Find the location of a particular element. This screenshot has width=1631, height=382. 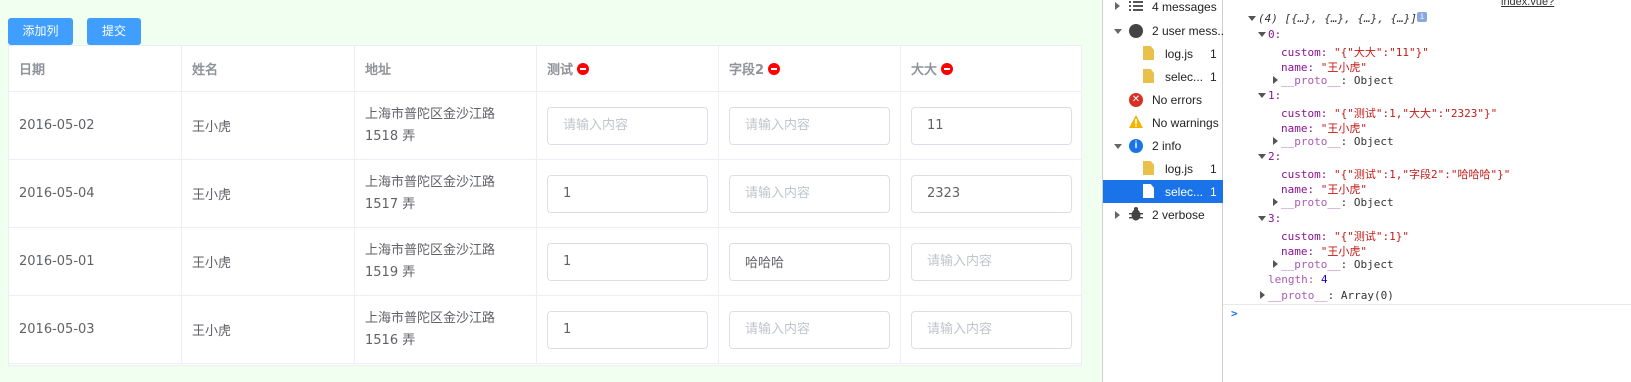

header-date-label: 日期 is located at coordinates (32, 70).